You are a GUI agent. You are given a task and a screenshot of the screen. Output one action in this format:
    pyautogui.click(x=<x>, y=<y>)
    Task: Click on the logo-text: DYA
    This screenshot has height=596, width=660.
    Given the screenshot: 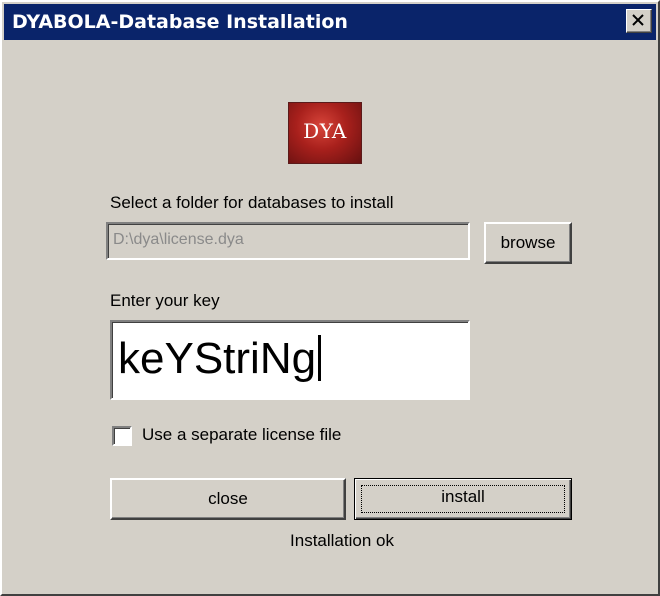 What is the action you would take?
    pyautogui.click(x=325, y=131)
    